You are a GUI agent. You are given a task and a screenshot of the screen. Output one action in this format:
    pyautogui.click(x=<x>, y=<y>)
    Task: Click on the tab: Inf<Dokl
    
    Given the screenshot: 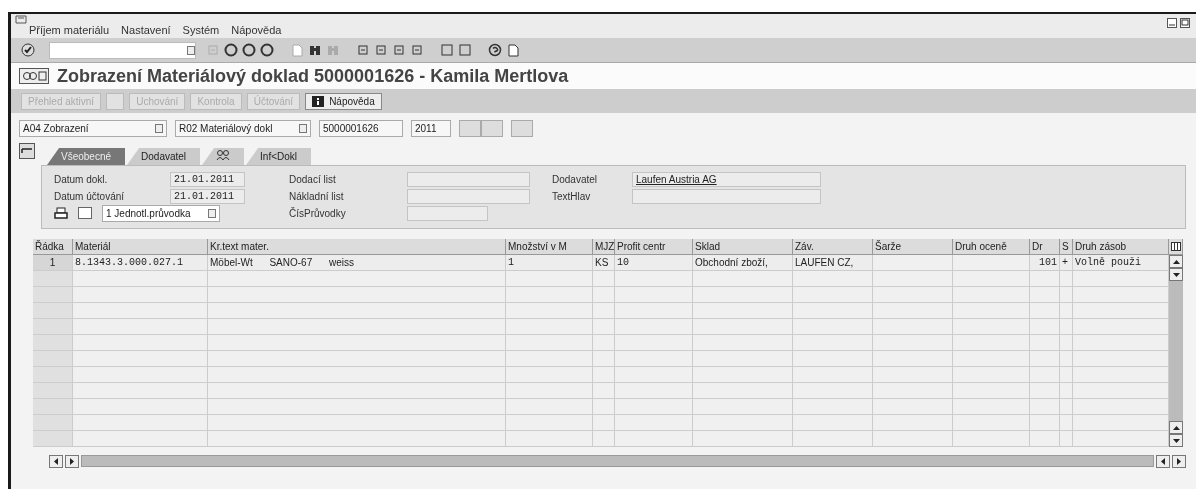 What is the action you would take?
    pyautogui.click(x=279, y=156)
    